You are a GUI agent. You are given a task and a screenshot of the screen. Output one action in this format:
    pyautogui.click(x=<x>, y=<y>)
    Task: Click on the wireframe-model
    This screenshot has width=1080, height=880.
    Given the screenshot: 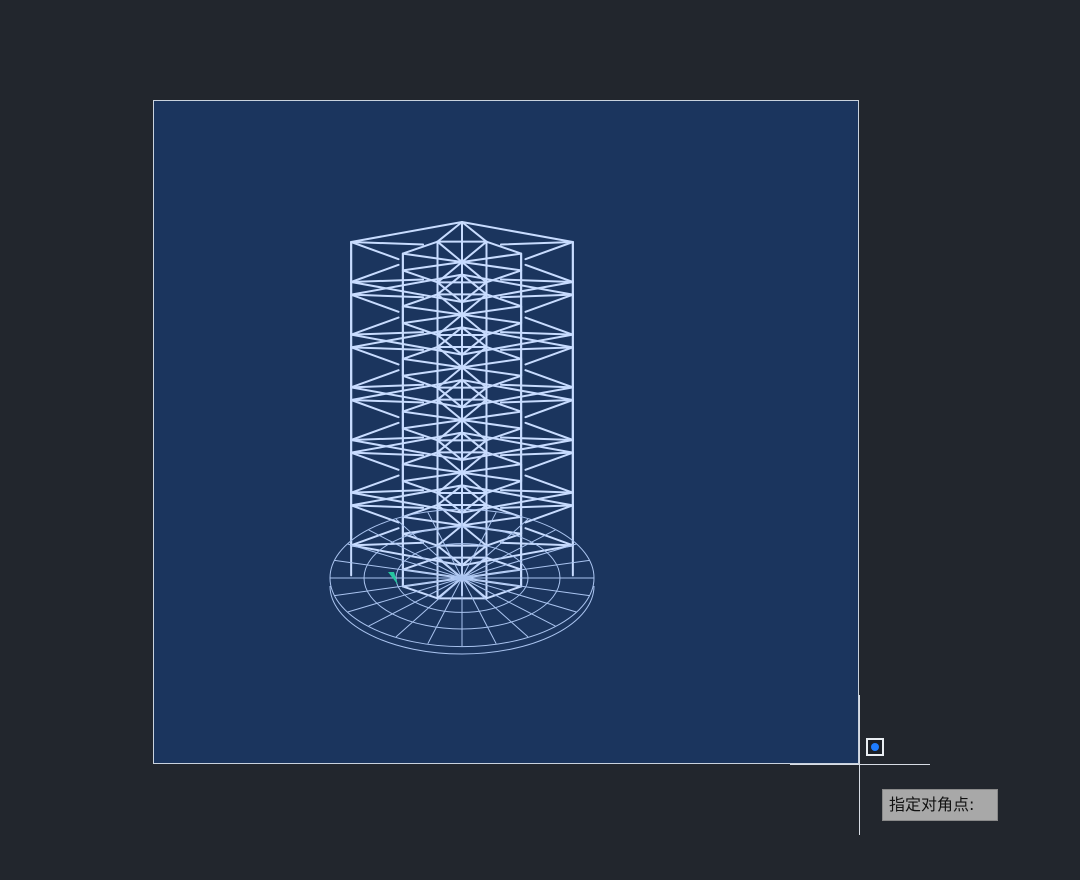 What is the action you would take?
    pyautogui.click(x=462, y=438)
    